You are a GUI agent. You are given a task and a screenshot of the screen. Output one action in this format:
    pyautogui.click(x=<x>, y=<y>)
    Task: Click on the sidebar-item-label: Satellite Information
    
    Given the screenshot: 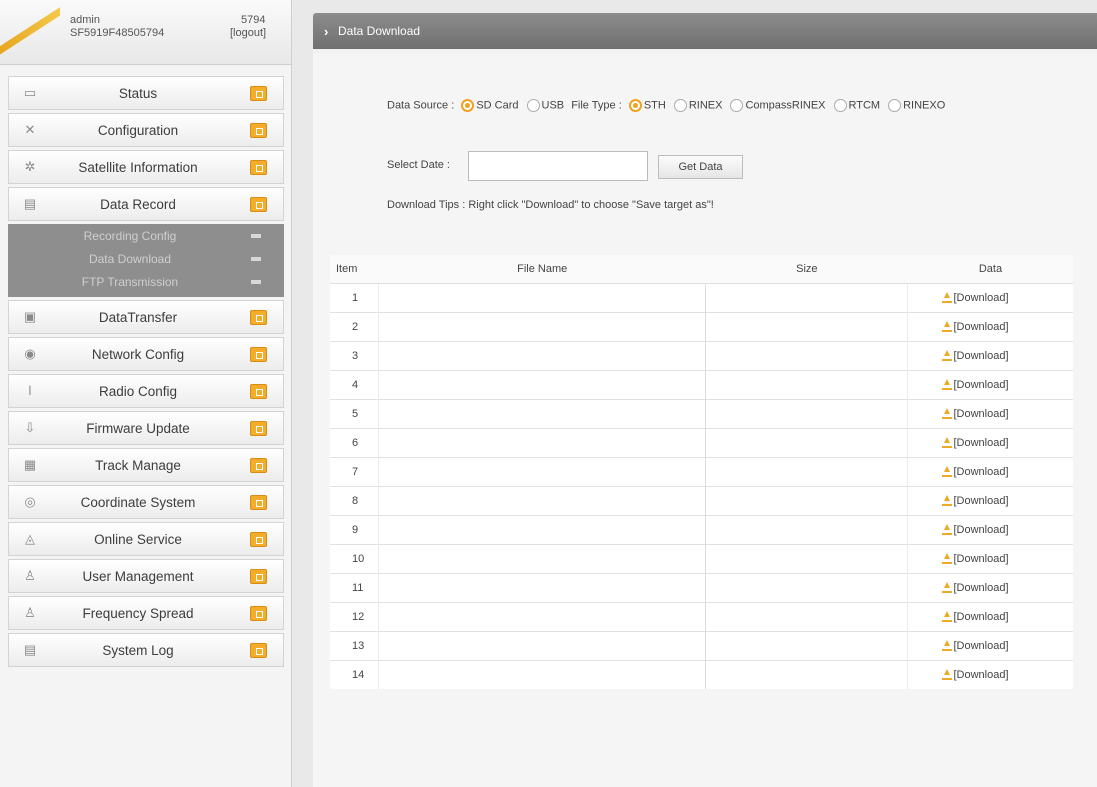 What is the action you would take?
    pyautogui.click(x=138, y=167)
    